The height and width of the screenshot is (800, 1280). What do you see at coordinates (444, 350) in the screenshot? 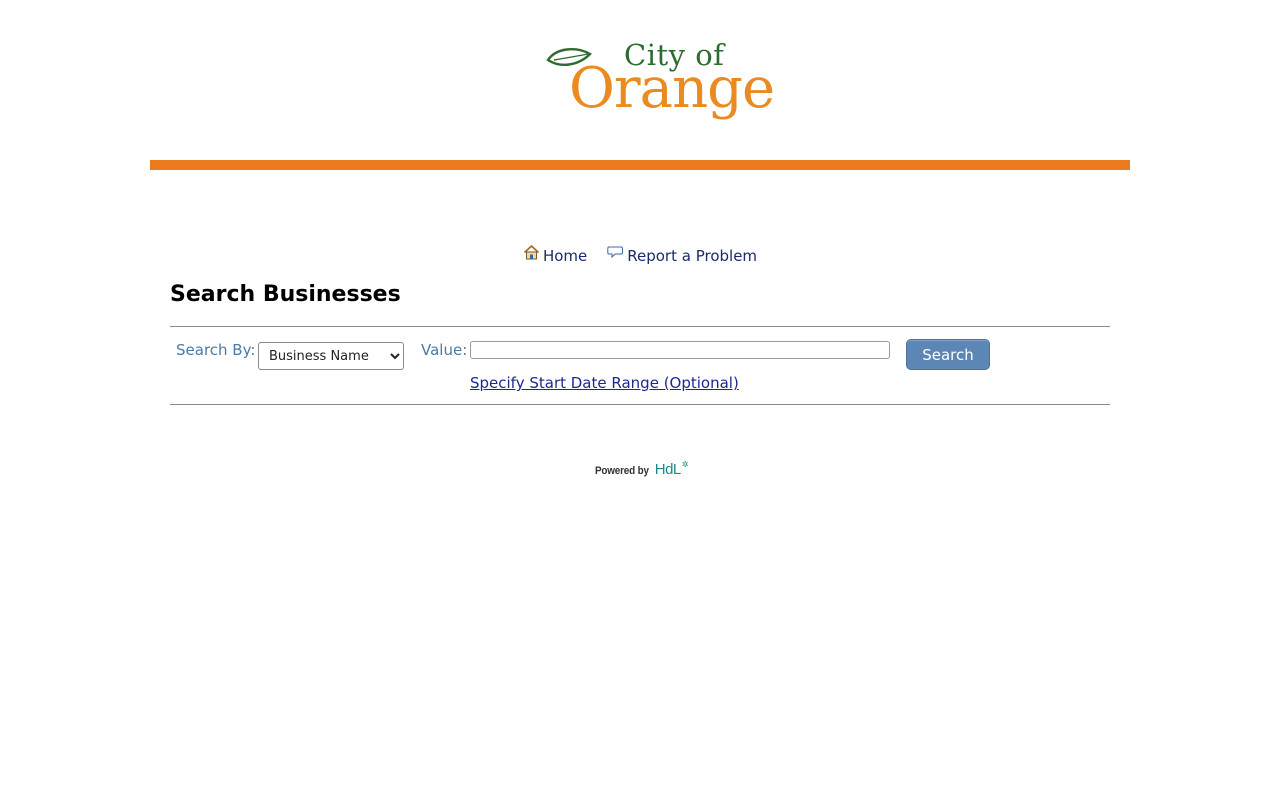
I see `value-label: Value:` at bounding box center [444, 350].